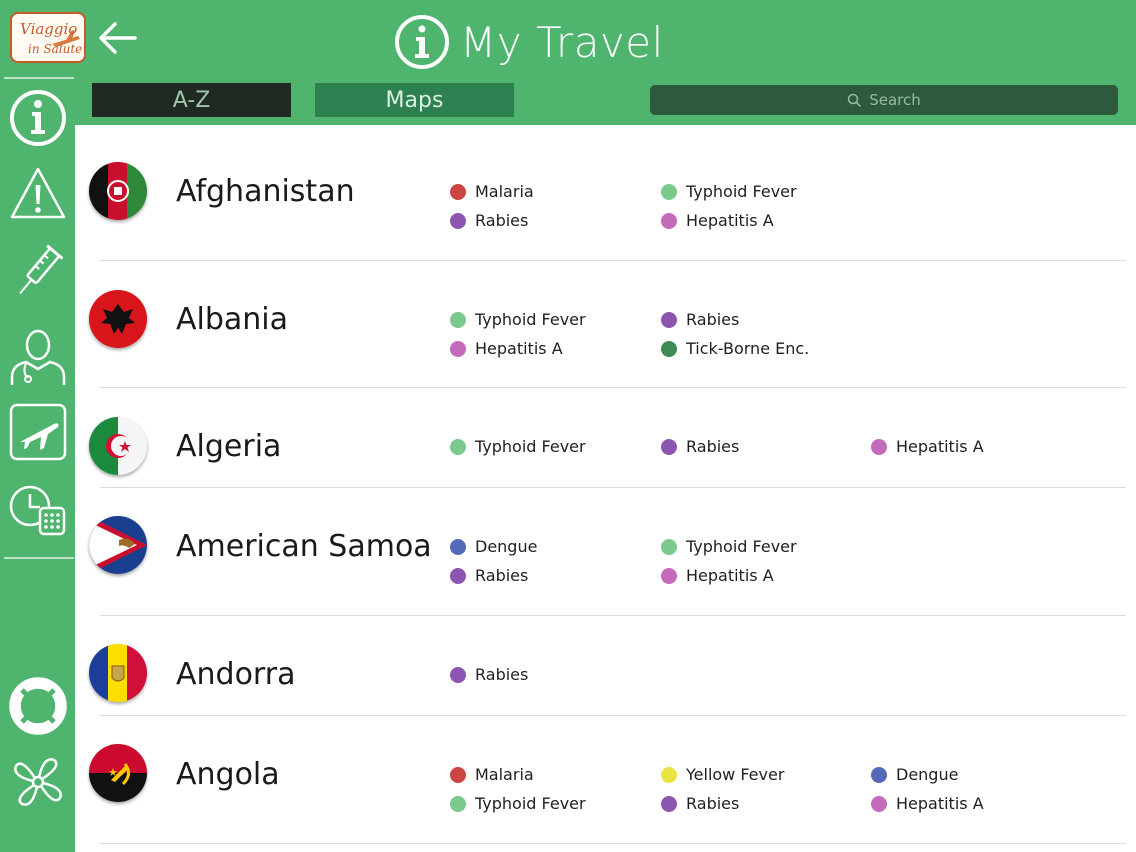  I want to click on disease-dengue: Dengue, so click(914, 774).